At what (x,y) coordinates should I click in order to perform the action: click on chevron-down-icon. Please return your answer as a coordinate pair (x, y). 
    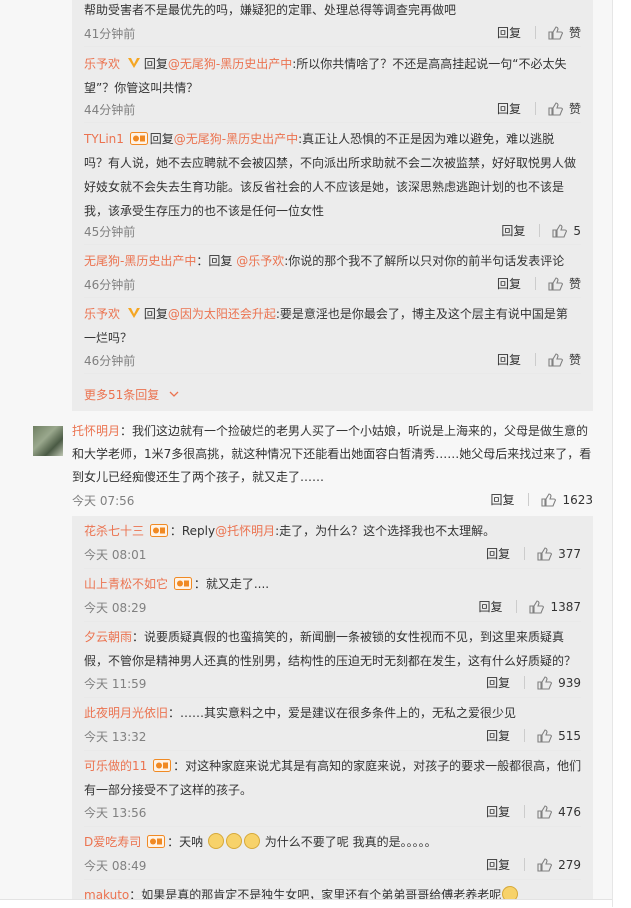
    Looking at the image, I should click on (174, 394).